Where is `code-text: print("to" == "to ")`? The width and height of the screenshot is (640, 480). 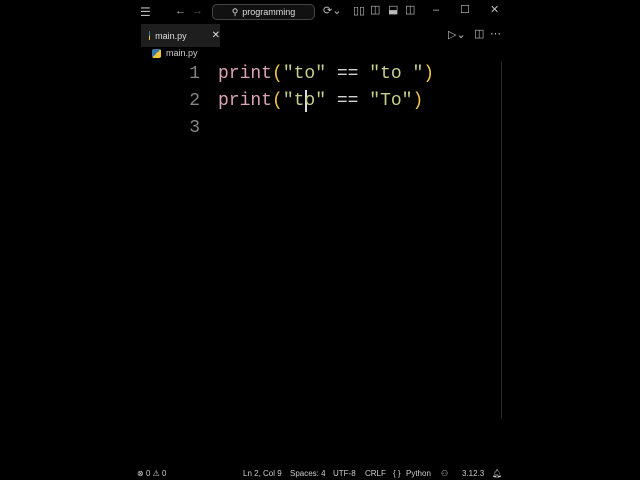 code-text: print("to" == "to ") is located at coordinates (326, 74).